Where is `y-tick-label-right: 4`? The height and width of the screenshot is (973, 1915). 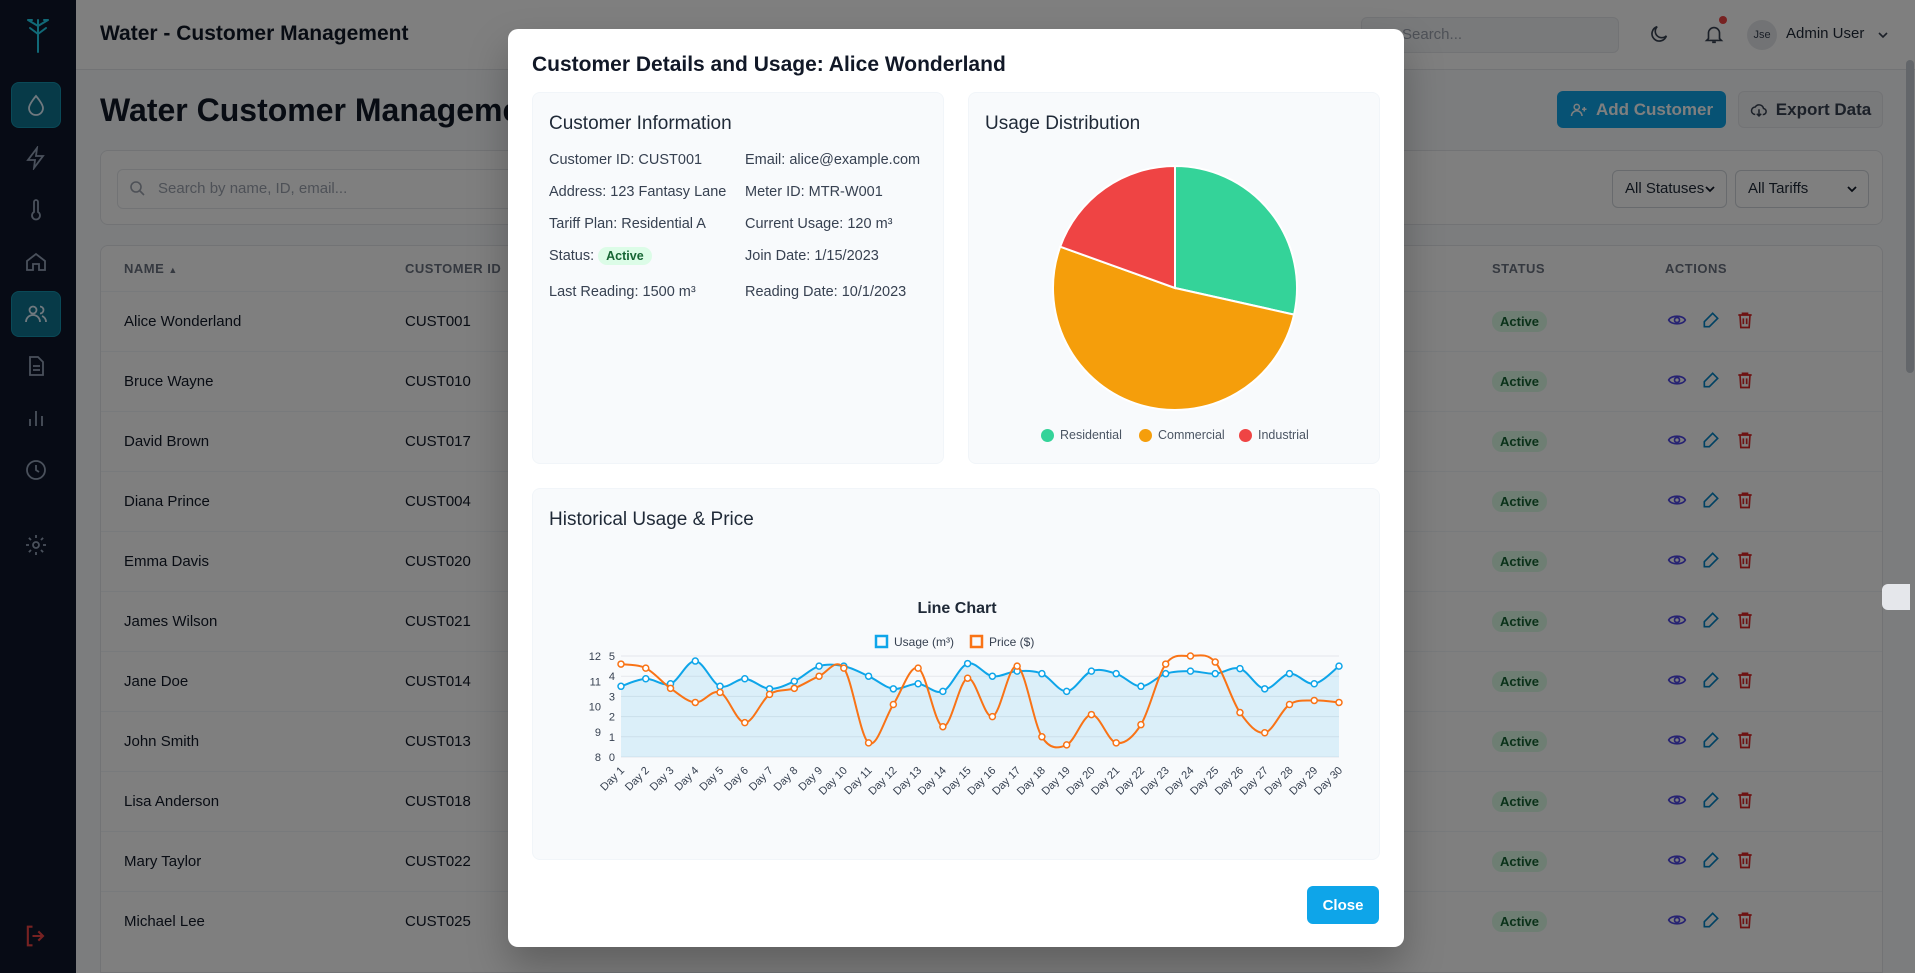 y-tick-label-right: 4 is located at coordinates (612, 677).